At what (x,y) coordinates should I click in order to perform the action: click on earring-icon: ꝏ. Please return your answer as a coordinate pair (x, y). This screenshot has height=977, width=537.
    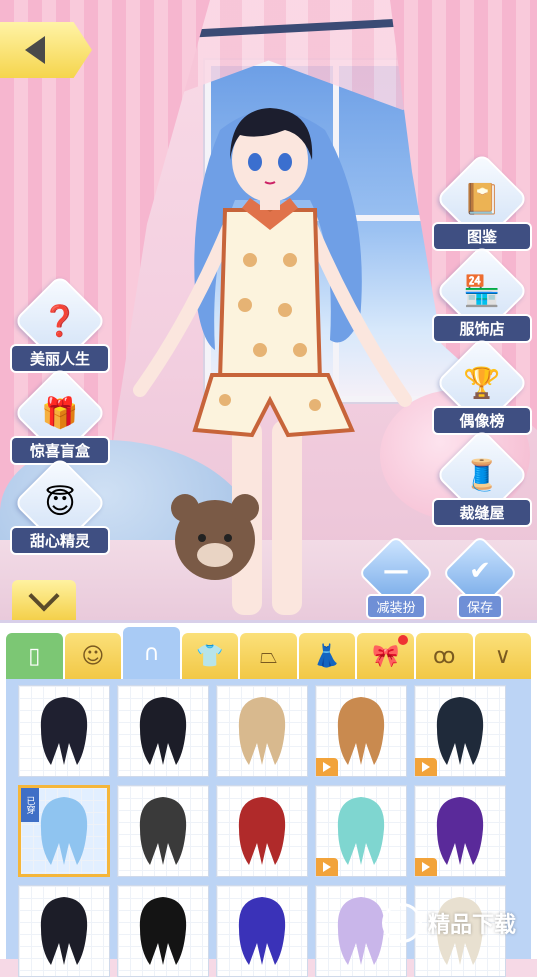
    Looking at the image, I should click on (444, 656).